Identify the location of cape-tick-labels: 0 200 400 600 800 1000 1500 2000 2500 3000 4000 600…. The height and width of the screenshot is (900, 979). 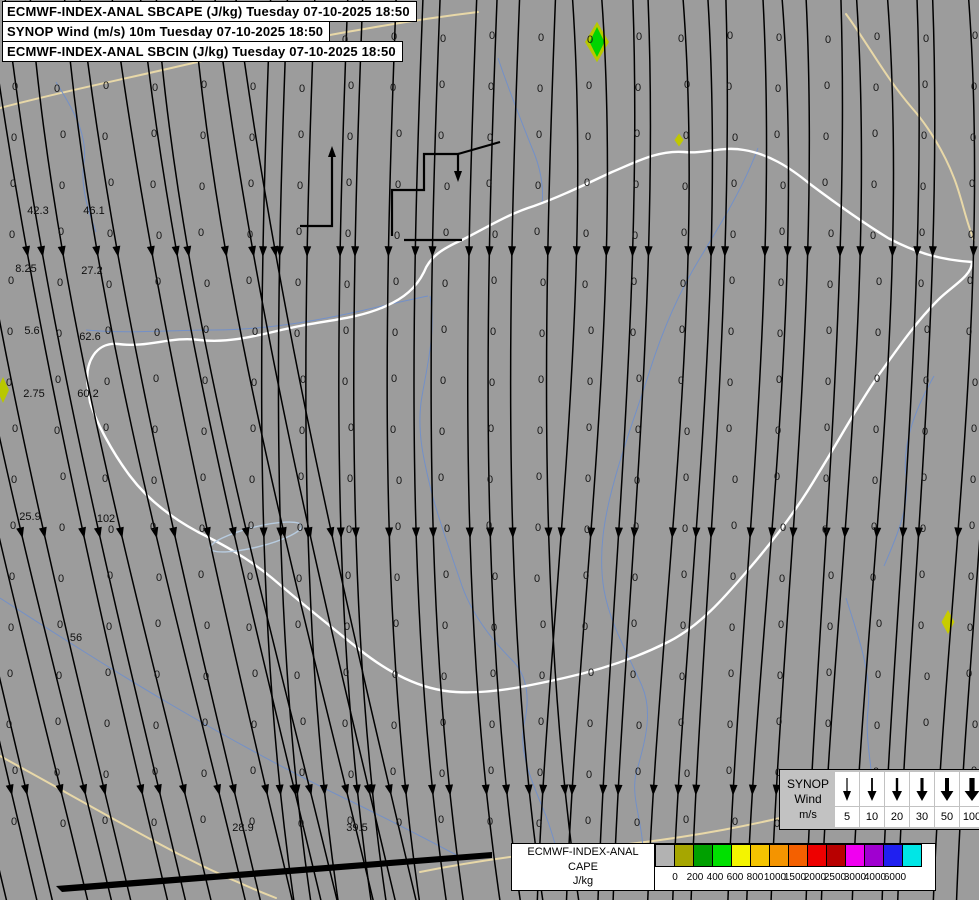
(795, 878).